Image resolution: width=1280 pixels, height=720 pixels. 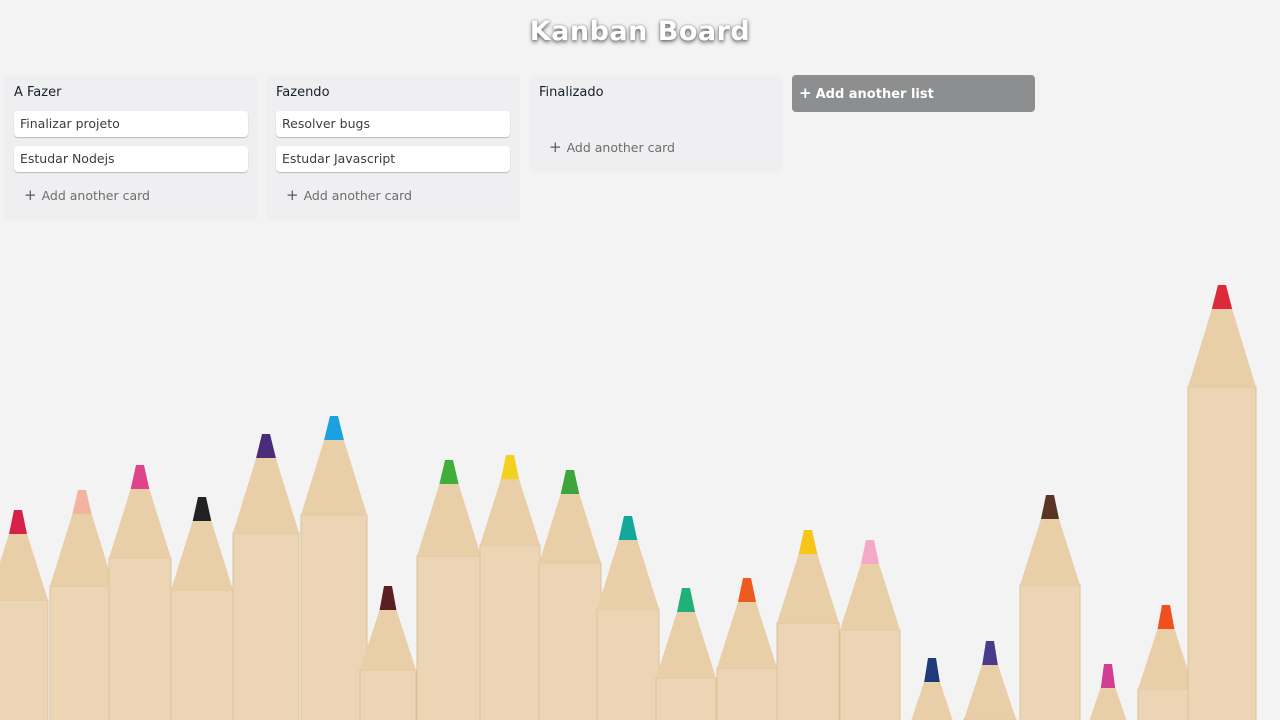 What do you see at coordinates (640, 31) in the screenshot?
I see `page-title: Kanban Board` at bounding box center [640, 31].